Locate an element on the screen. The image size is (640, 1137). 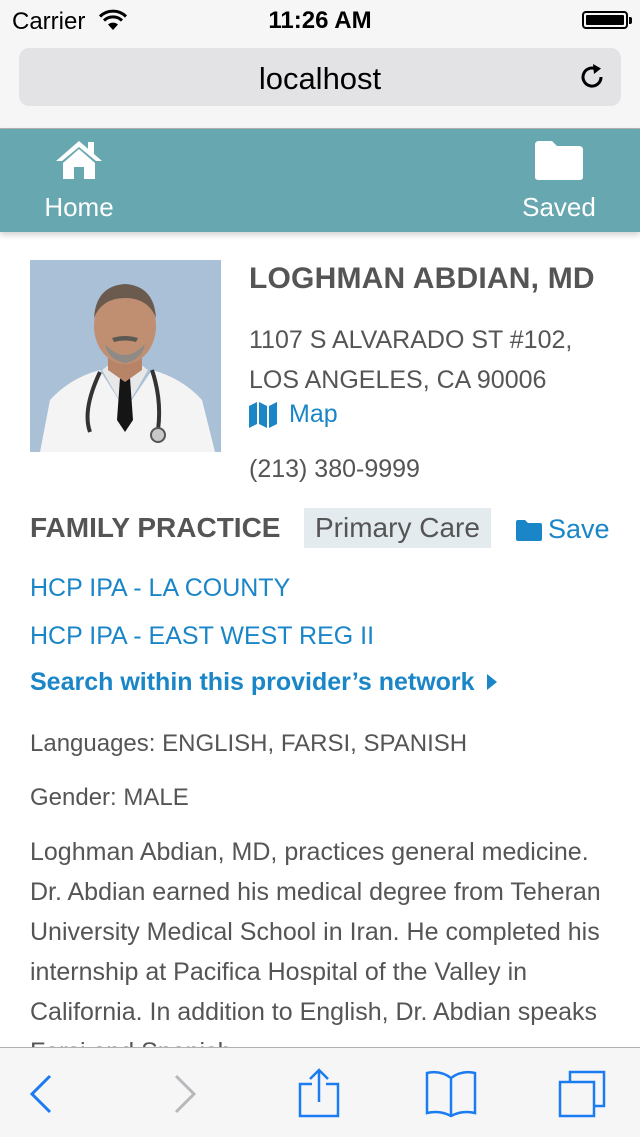
status-bar: Carrier 11:26 AM is located at coordinates (320, 20).